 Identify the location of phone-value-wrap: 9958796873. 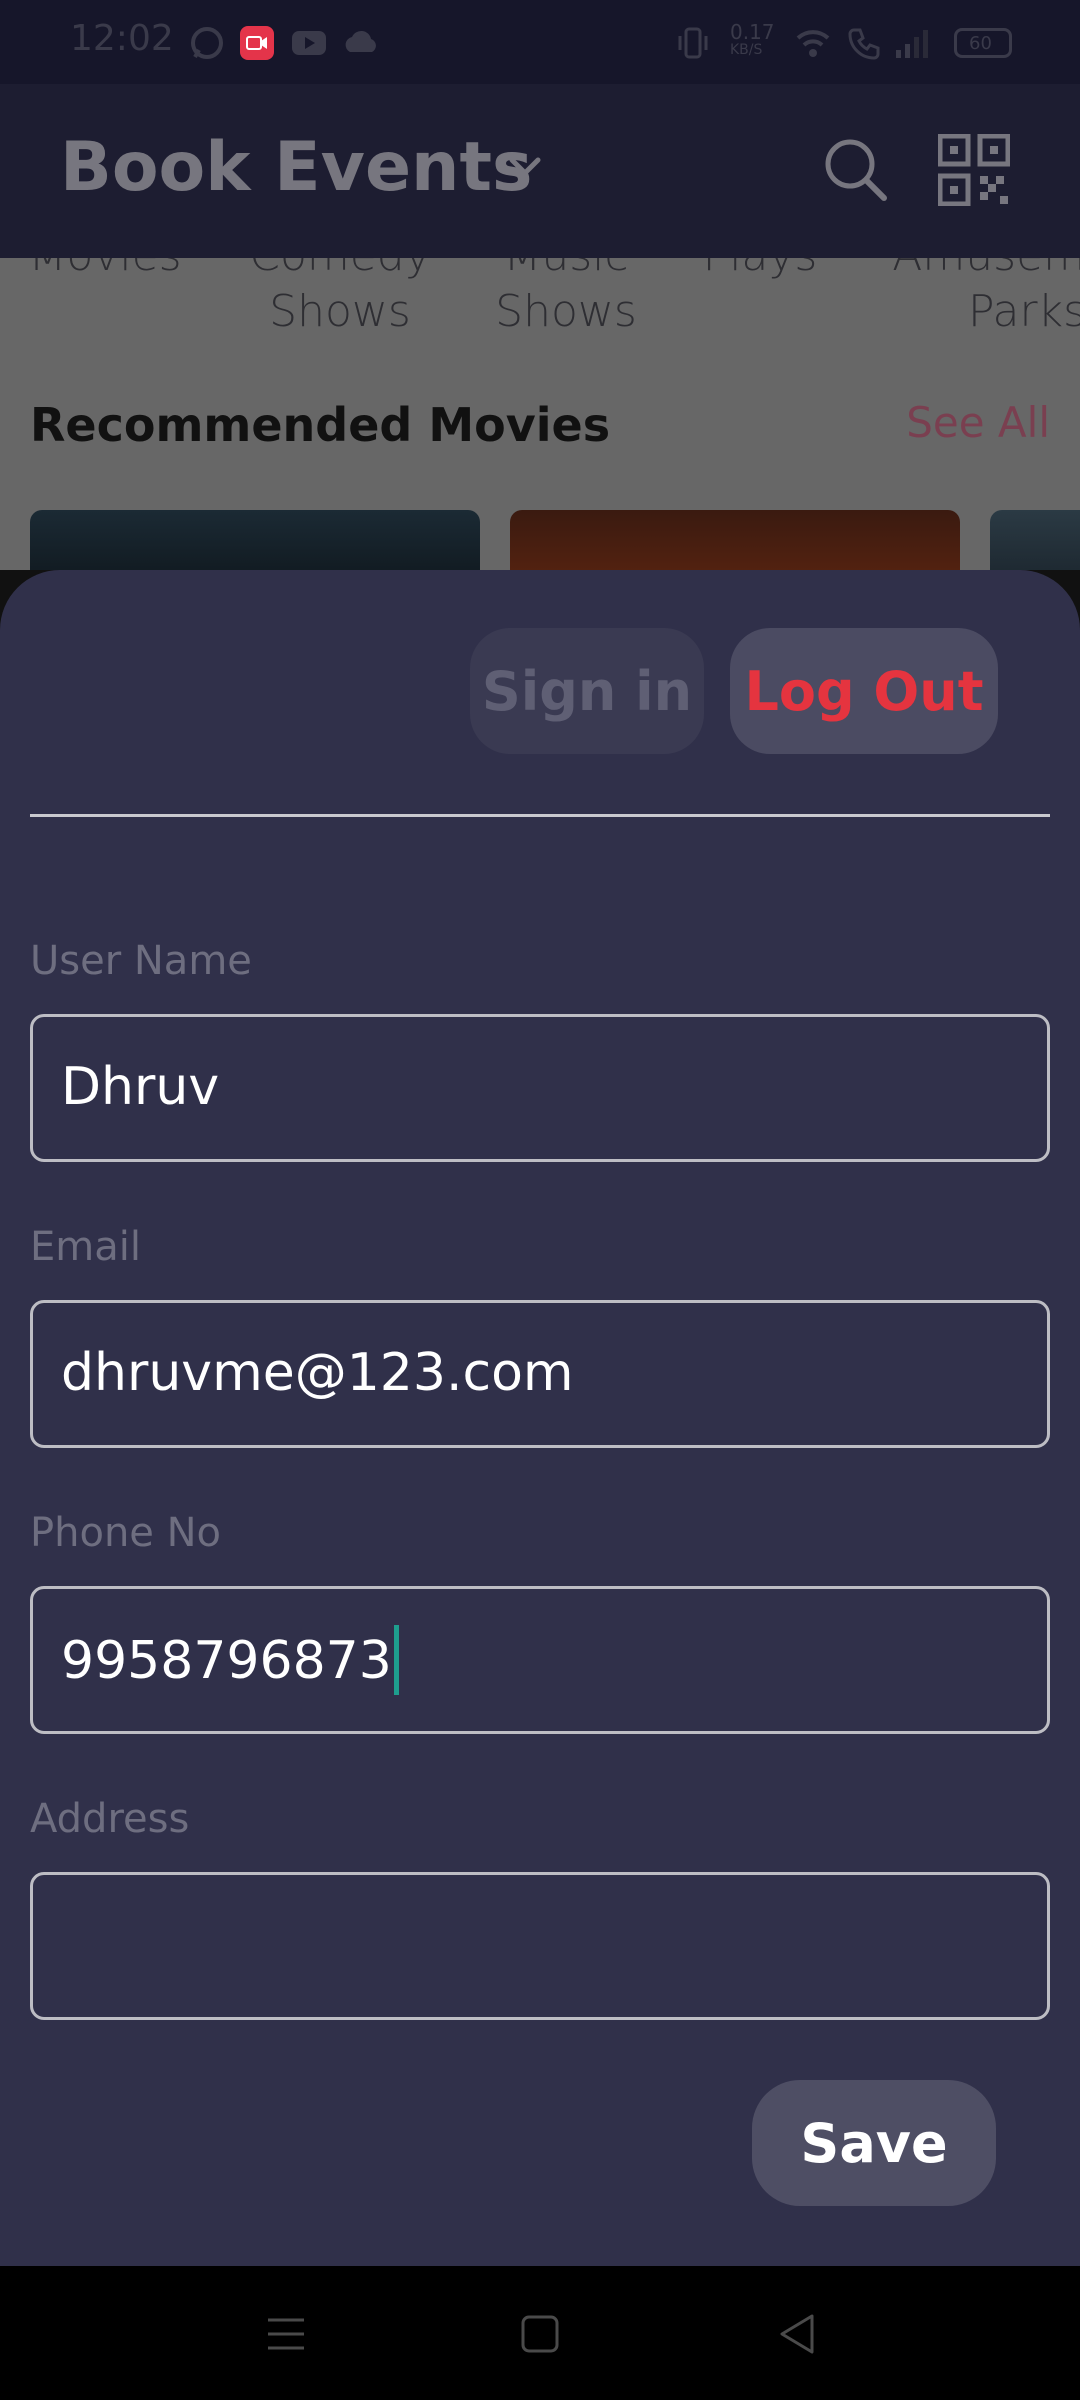
(230, 1662).